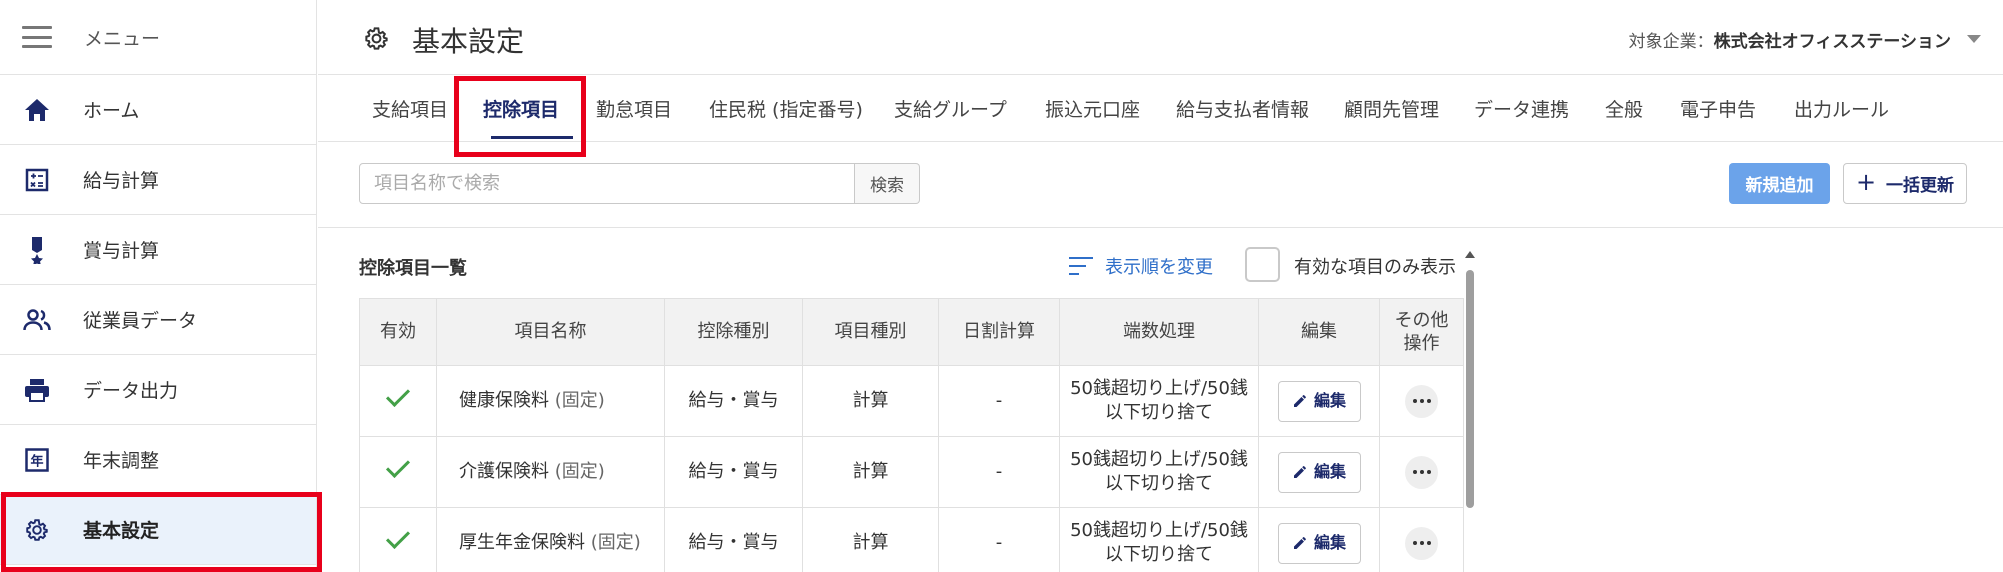 Image resolution: width=2003 pixels, height=572 pixels. I want to click on sidebar-item-label: 賞与計算, so click(121, 251).